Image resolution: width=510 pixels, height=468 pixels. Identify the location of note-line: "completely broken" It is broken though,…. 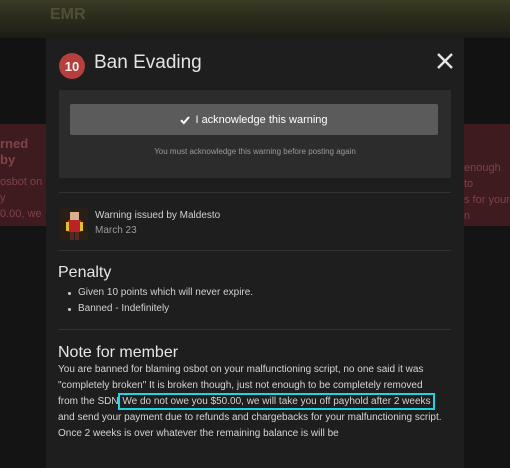
(240, 385).